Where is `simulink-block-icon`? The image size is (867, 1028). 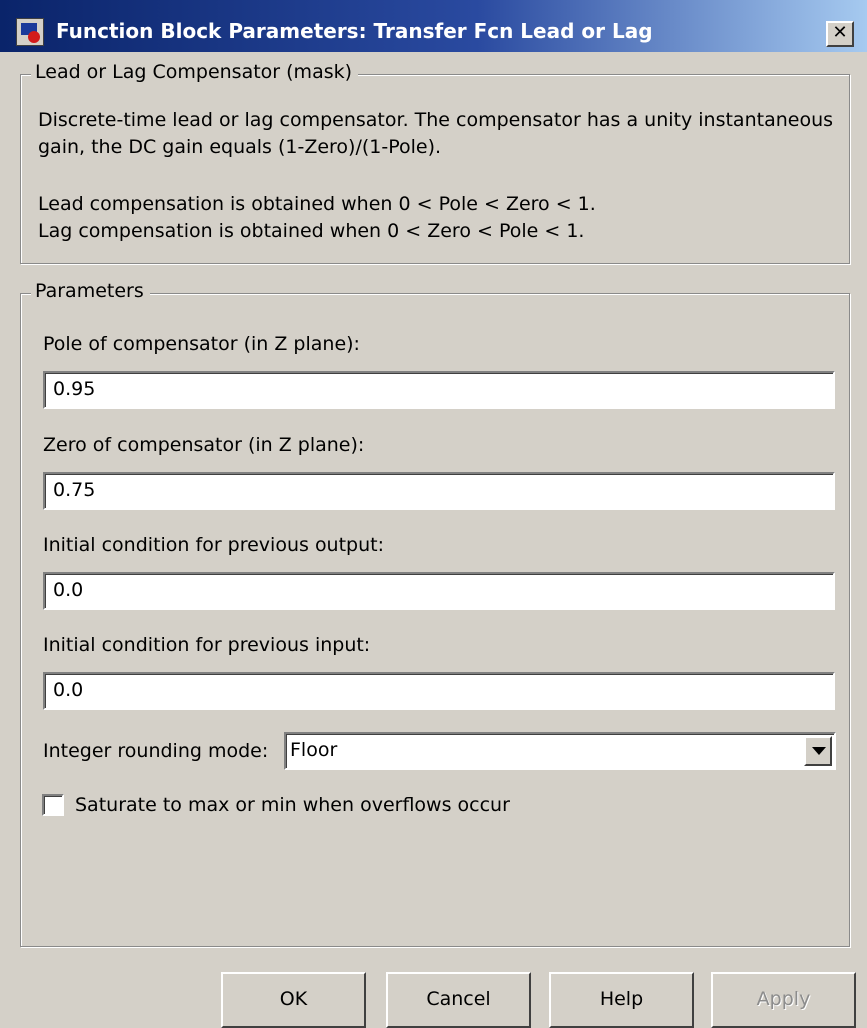 simulink-block-icon is located at coordinates (30, 32).